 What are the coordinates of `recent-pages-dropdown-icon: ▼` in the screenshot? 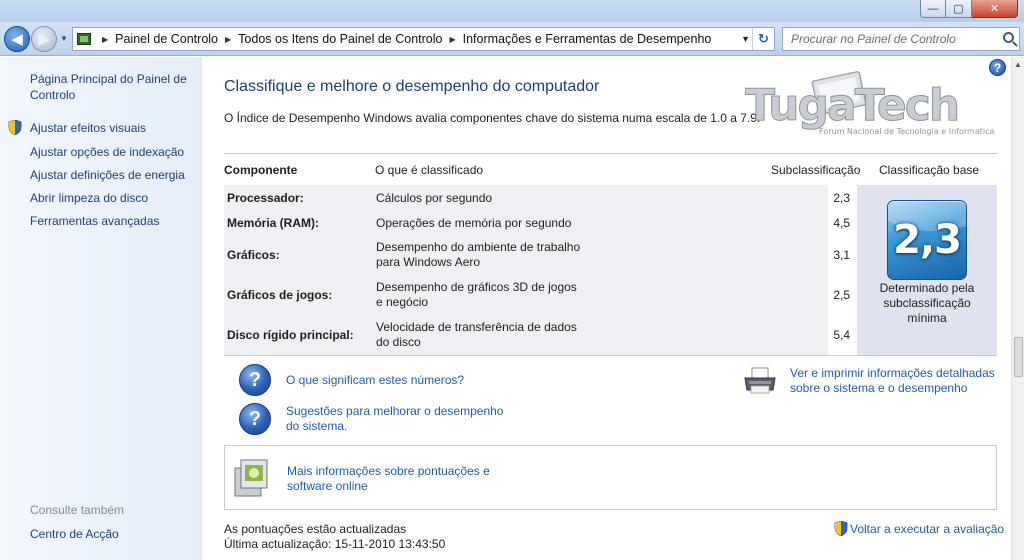 It's located at (64, 38).